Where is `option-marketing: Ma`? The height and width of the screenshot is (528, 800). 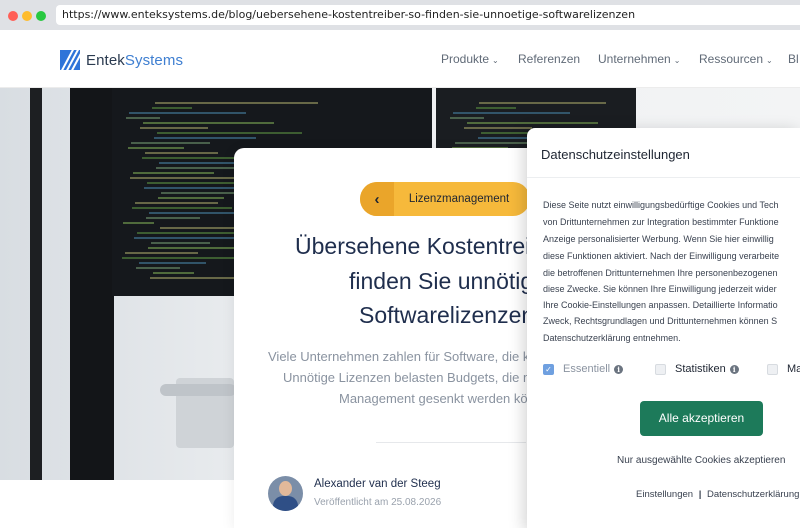
option-marketing: Ma is located at coordinates (783, 369).